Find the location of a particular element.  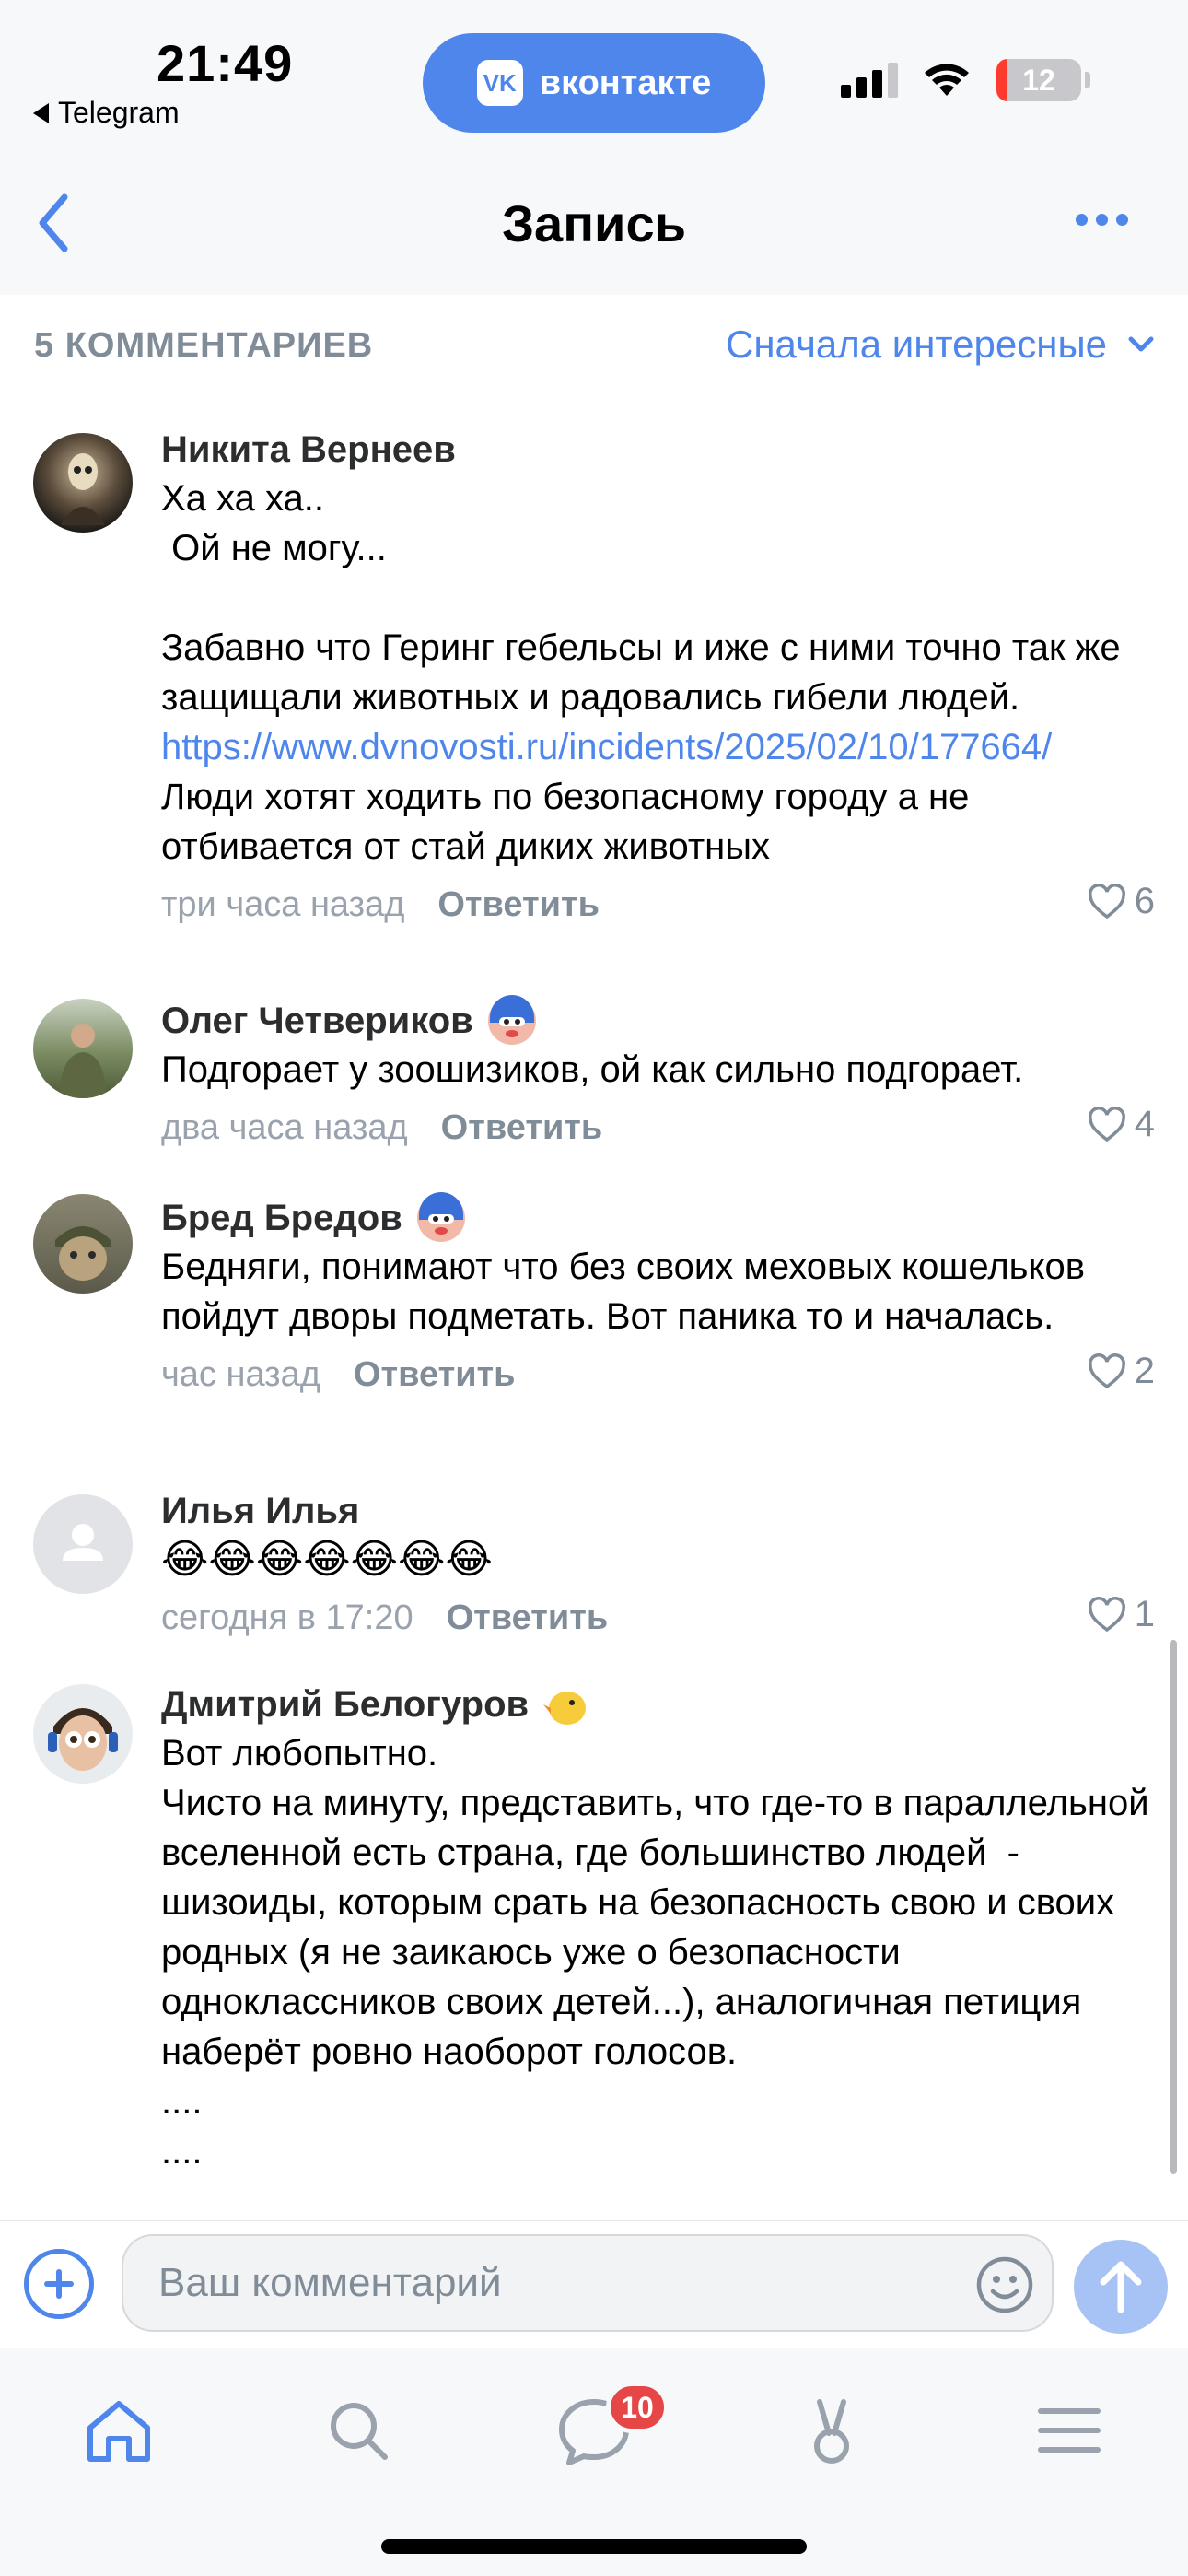

comment-author-row: Дмитрий Белогуров is located at coordinates (658, 1704).